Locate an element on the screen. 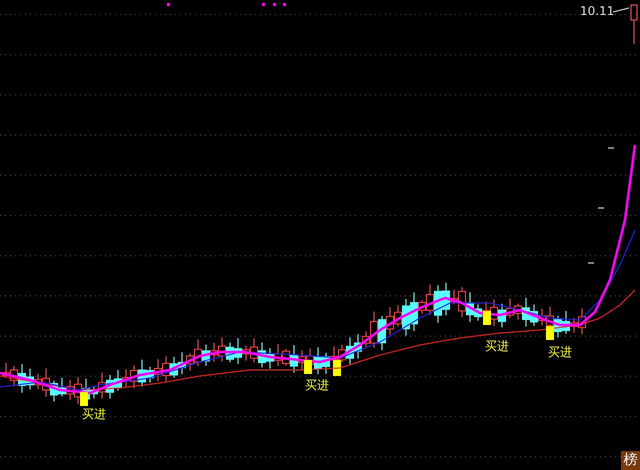 The height and width of the screenshot is (470, 640). price-label: 10.11 is located at coordinates (597, 11).